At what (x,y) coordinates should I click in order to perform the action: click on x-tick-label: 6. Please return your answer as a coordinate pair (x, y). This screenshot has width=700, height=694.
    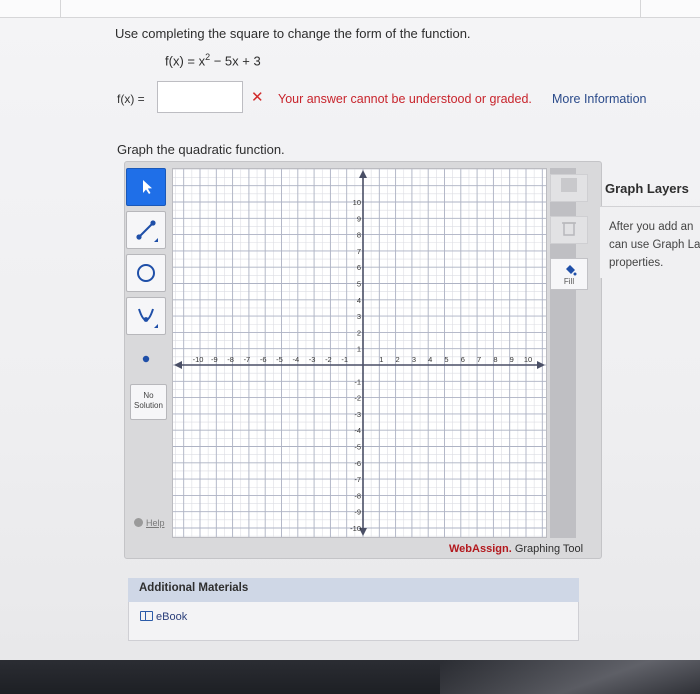
    Looking at the image, I should click on (463, 359).